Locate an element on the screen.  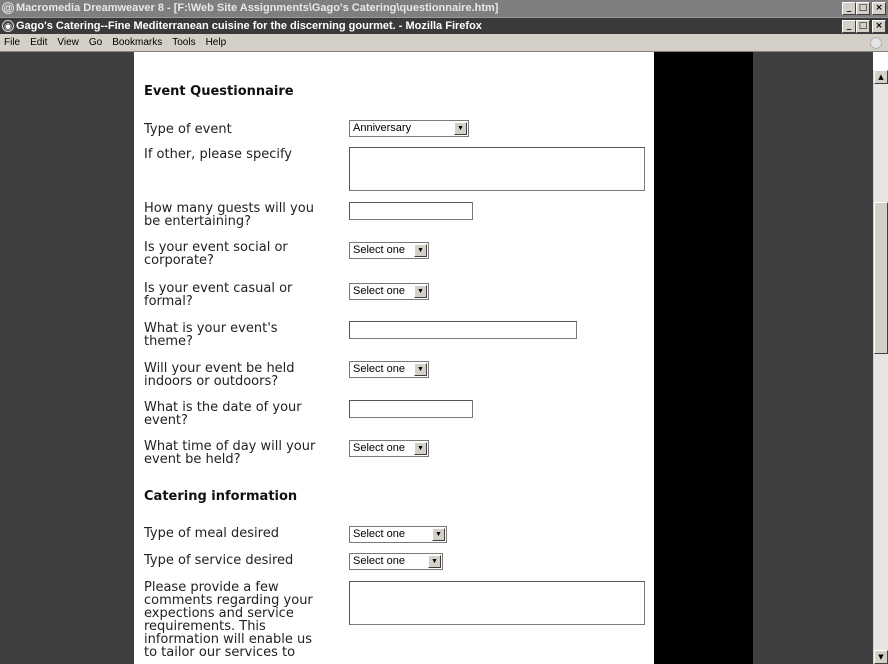
social-corporate-select: Select one ▼ is located at coordinates (389, 250).